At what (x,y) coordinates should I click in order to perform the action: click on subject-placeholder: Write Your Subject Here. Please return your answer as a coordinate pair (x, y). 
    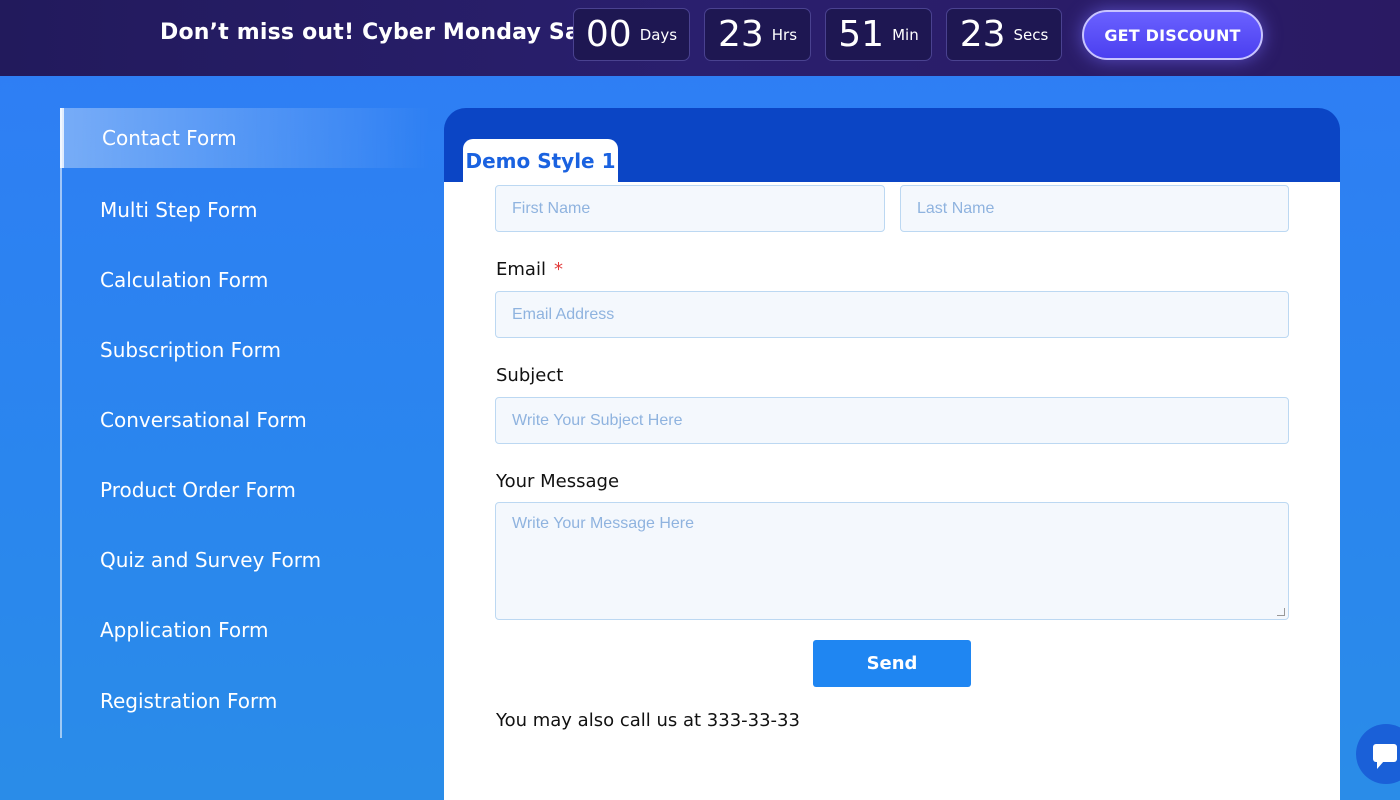
    Looking at the image, I should click on (597, 420).